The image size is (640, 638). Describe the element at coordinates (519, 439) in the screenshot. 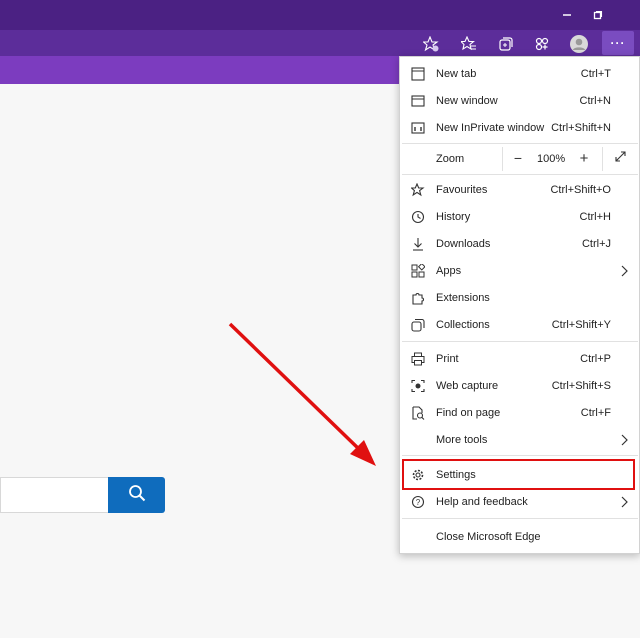

I see `menu-item-more-tools: More tools` at that location.